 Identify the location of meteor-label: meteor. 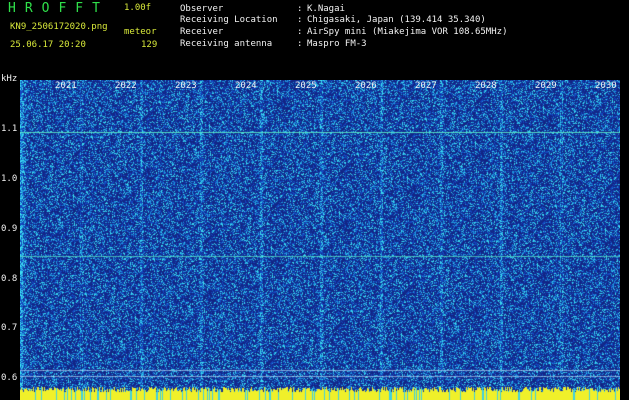
(140, 32).